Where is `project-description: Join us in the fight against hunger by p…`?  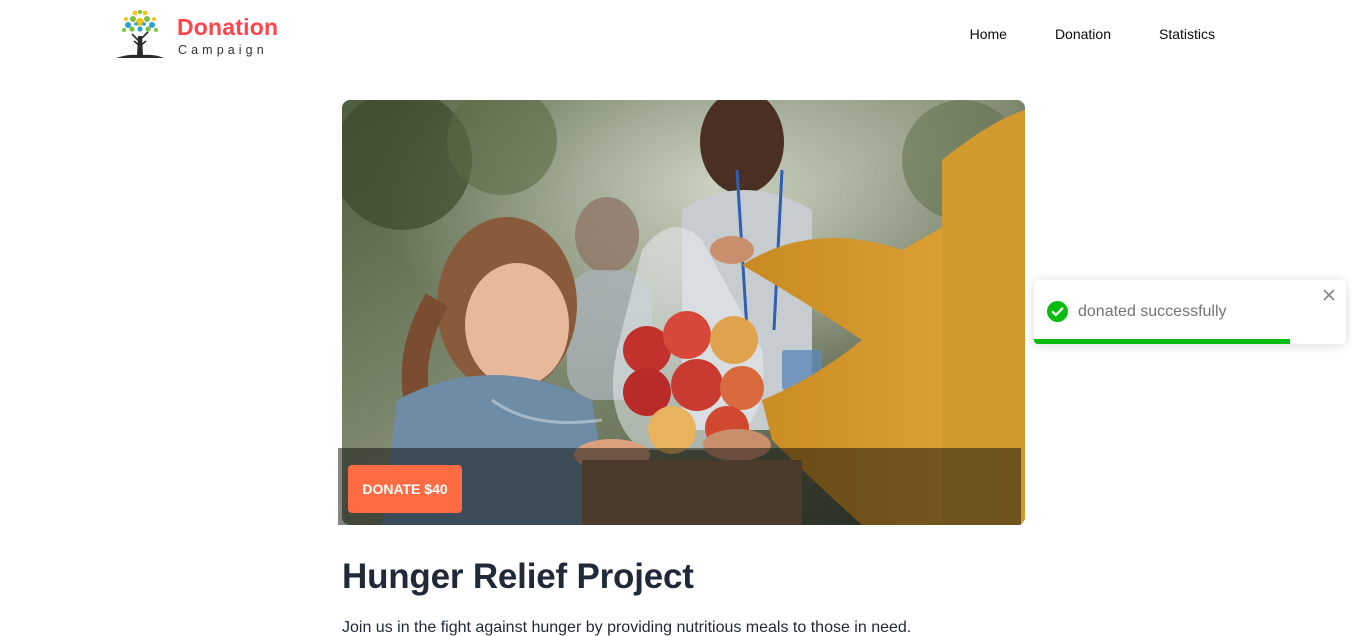
project-description: Join us in the fight against hunger by p… is located at coordinates (627, 627).